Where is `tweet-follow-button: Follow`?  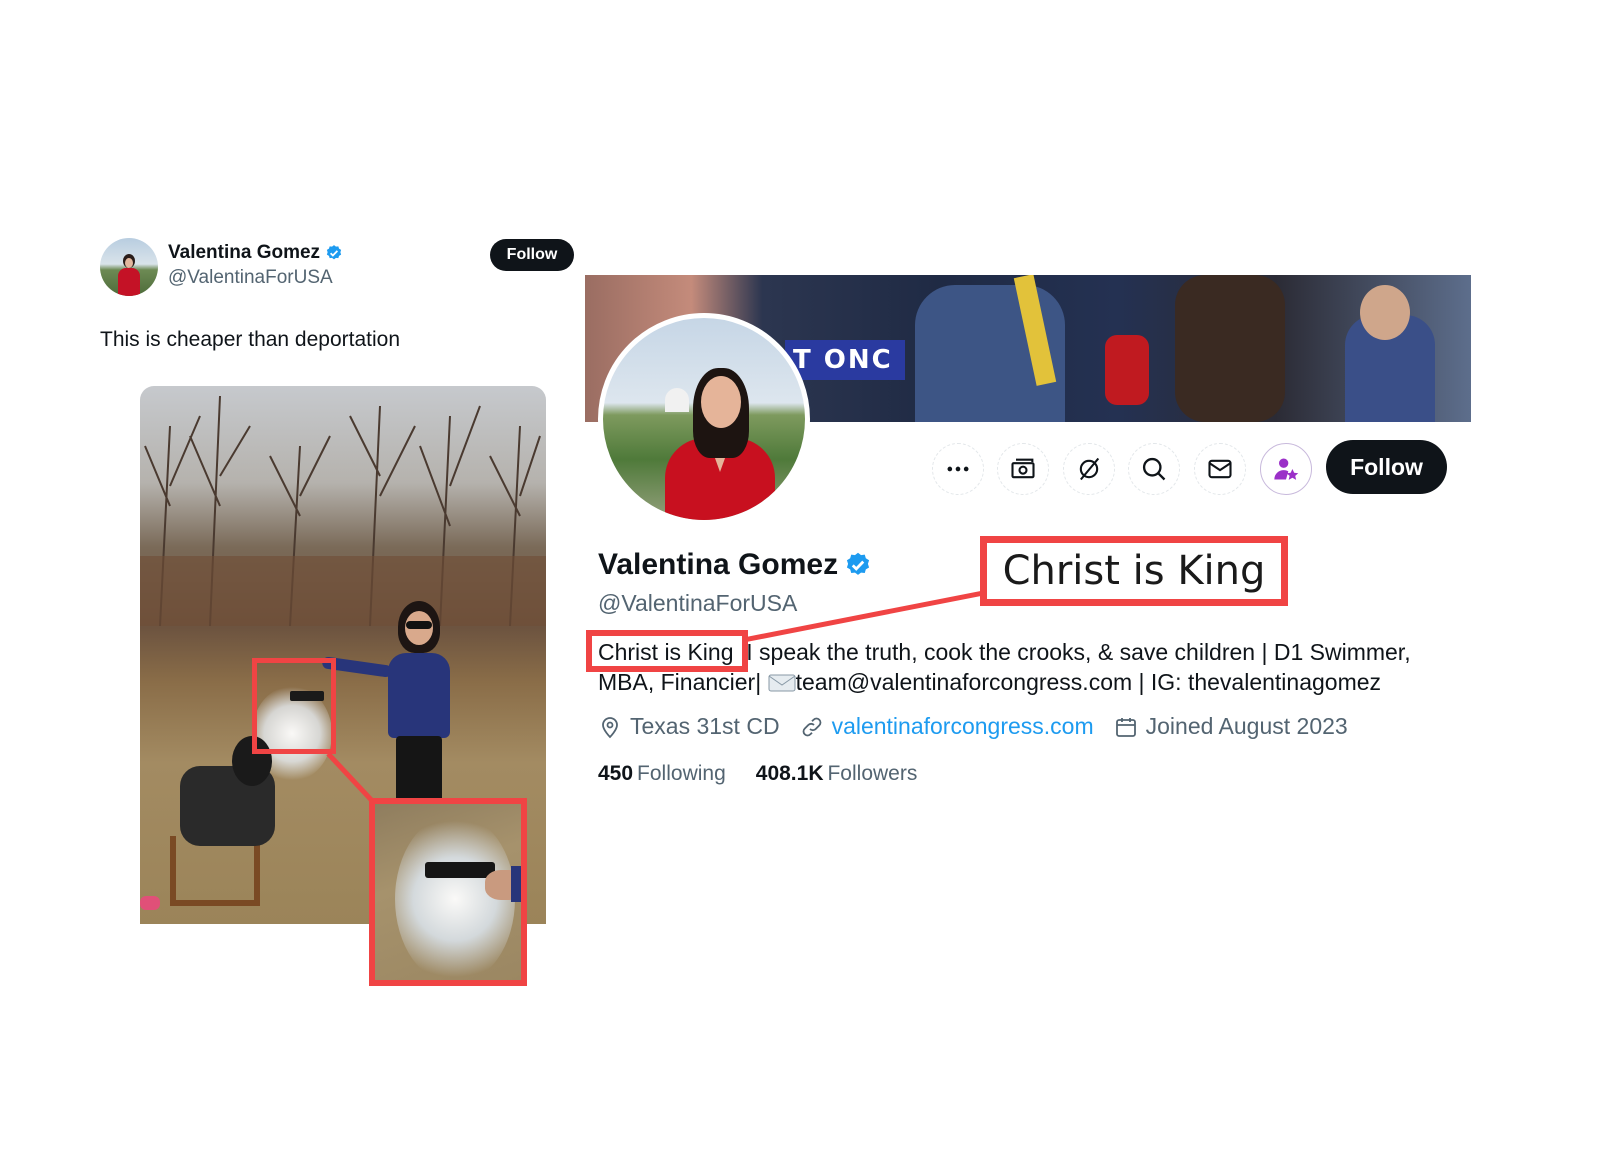
tweet-follow-button: Follow is located at coordinates (532, 255).